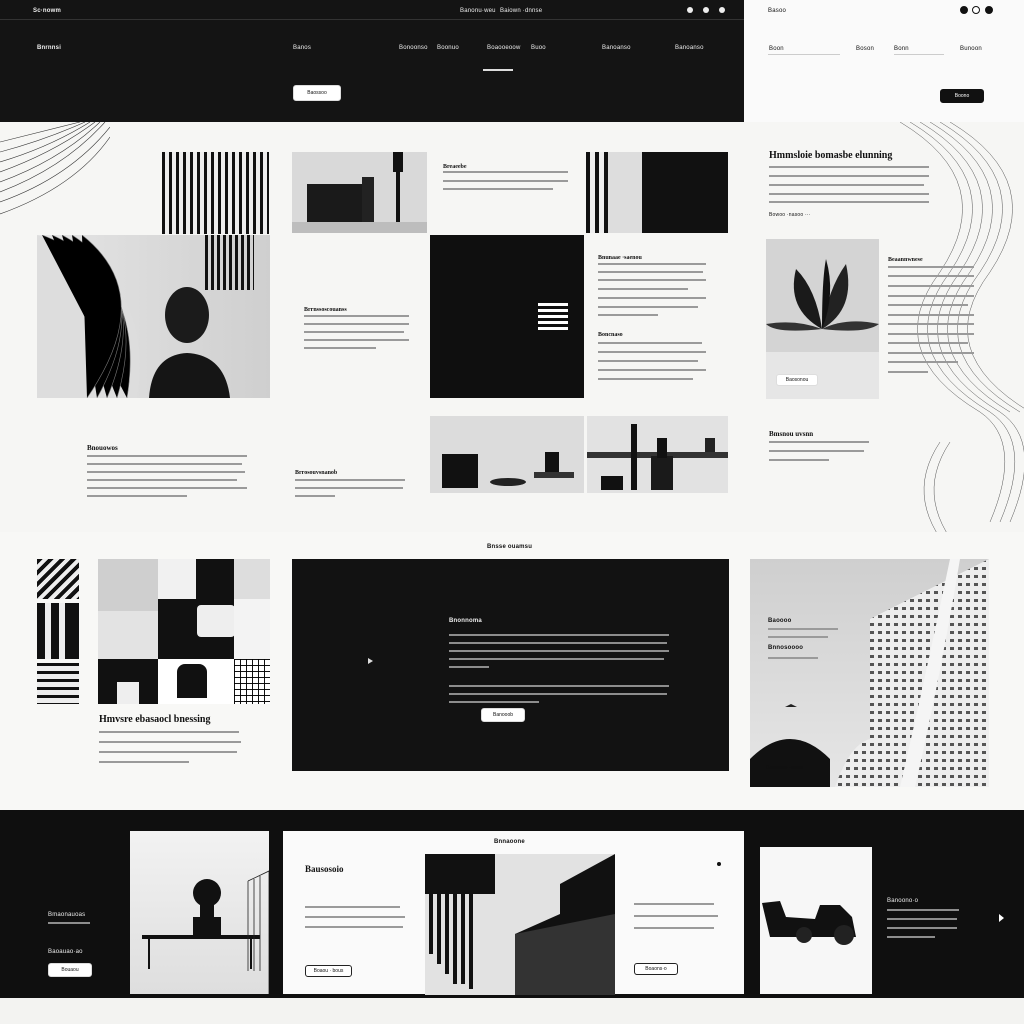 The width and height of the screenshot is (1024, 1024). I want to click on nav-item-7: Banoanso, so click(689, 48).